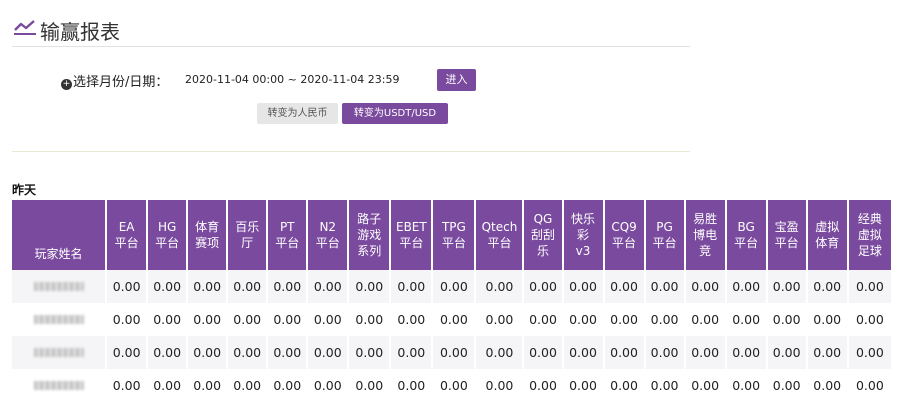  Describe the element at coordinates (168, 235) in the screenshot. I see `column-header: HG 平台` at that location.